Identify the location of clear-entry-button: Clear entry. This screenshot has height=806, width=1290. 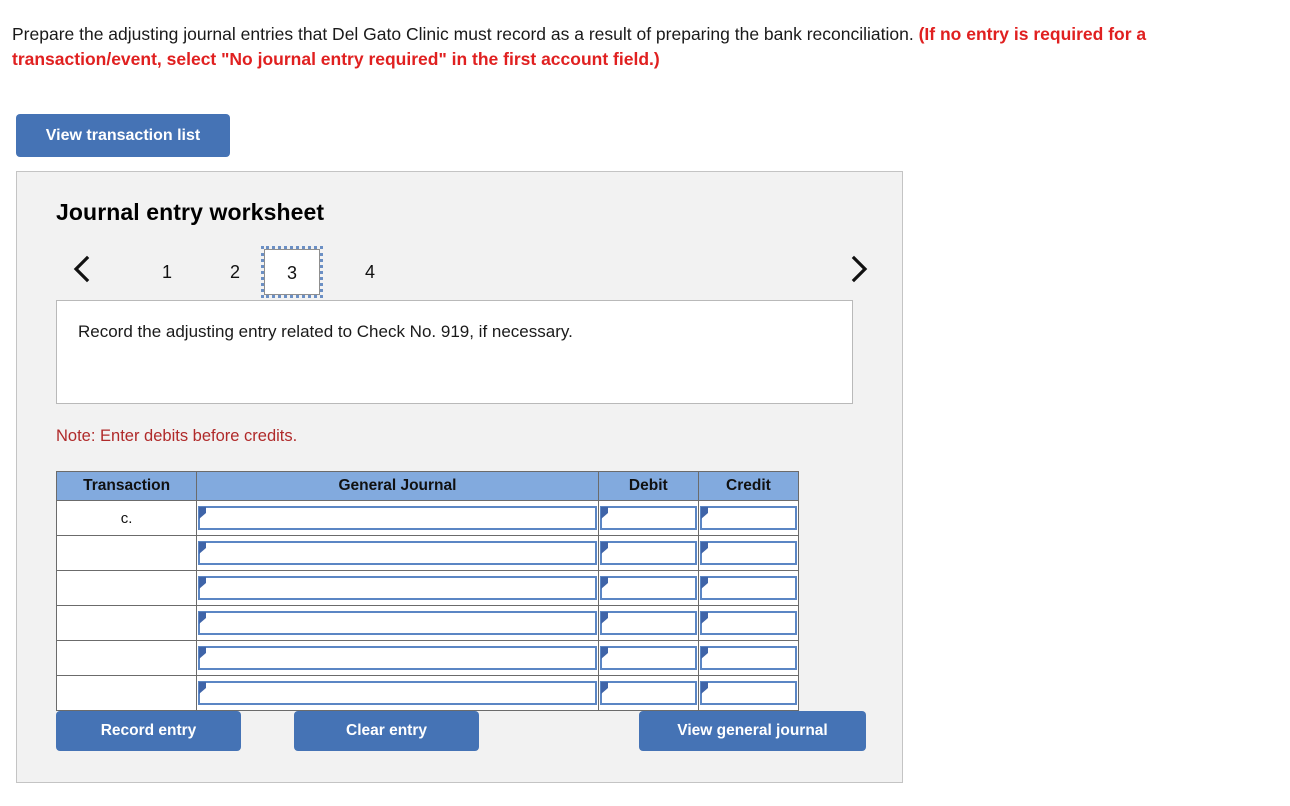
(386, 731).